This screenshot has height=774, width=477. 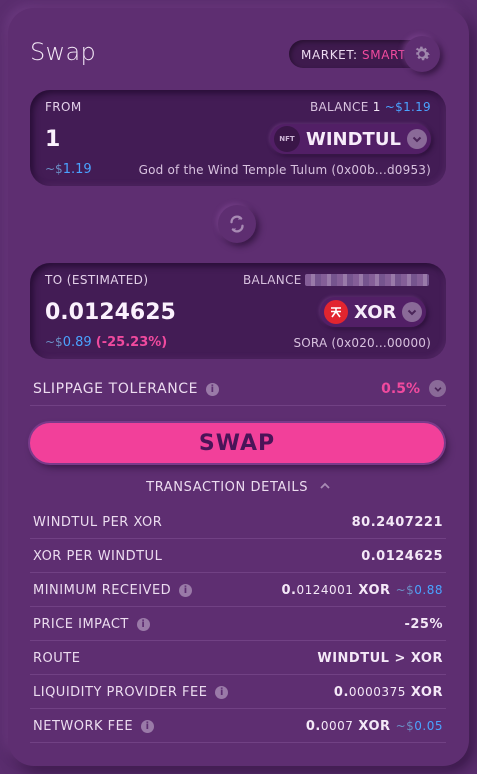 I want to click on transaction-details-toggle: TRANSACTION DETAILS, so click(x=238, y=487).